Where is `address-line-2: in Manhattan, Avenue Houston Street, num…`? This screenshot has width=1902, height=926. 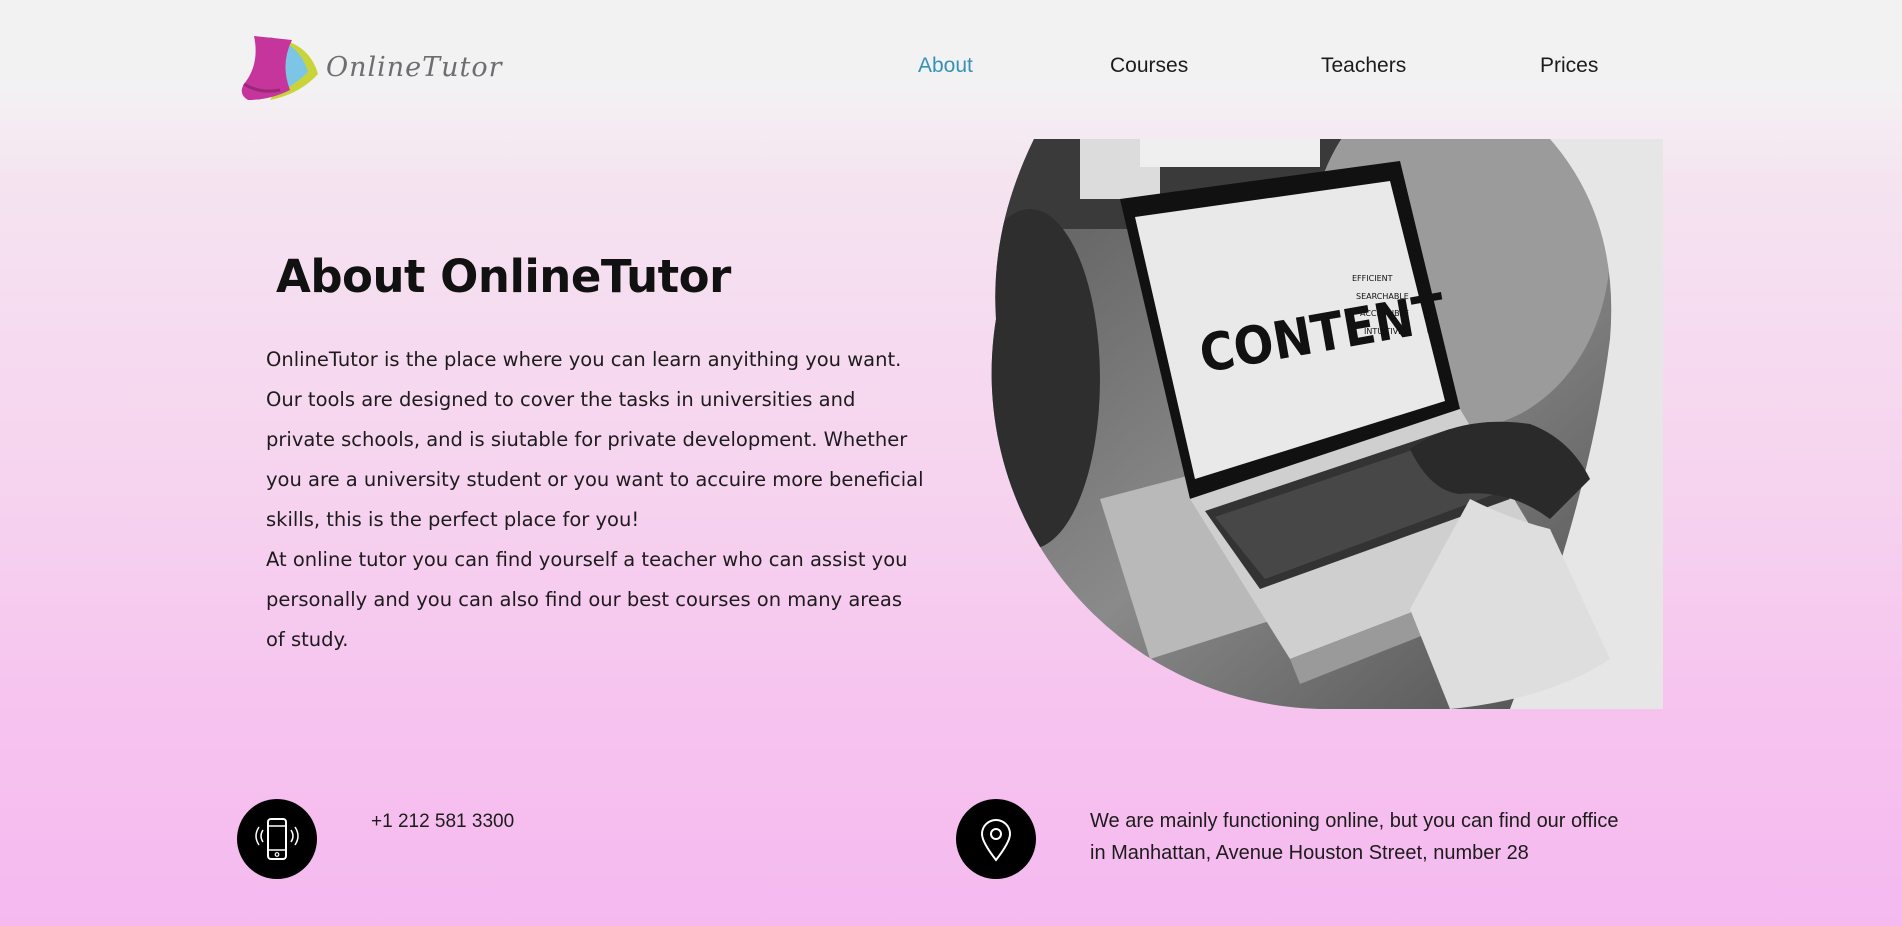 address-line-2: in Manhattan, Avenue Houston Street, num… is located at coordinates (1309, 853).